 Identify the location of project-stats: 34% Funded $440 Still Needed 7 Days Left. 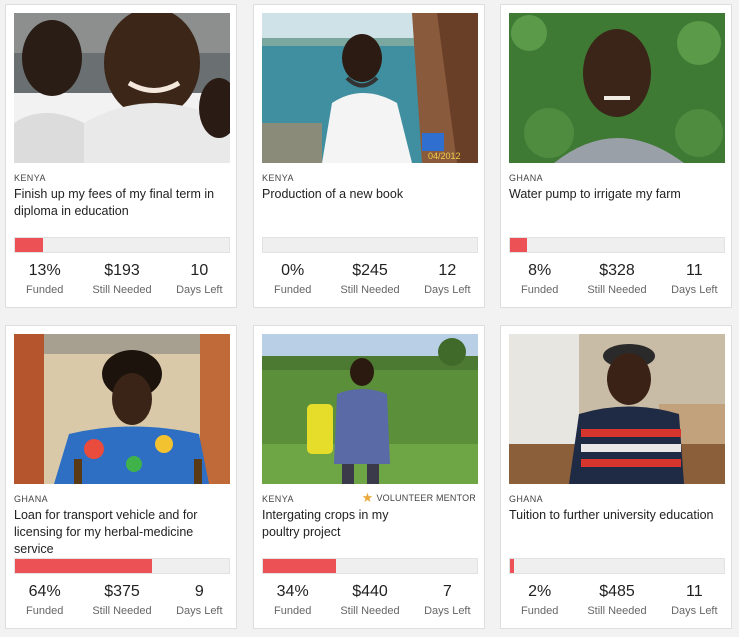
(370, 600).